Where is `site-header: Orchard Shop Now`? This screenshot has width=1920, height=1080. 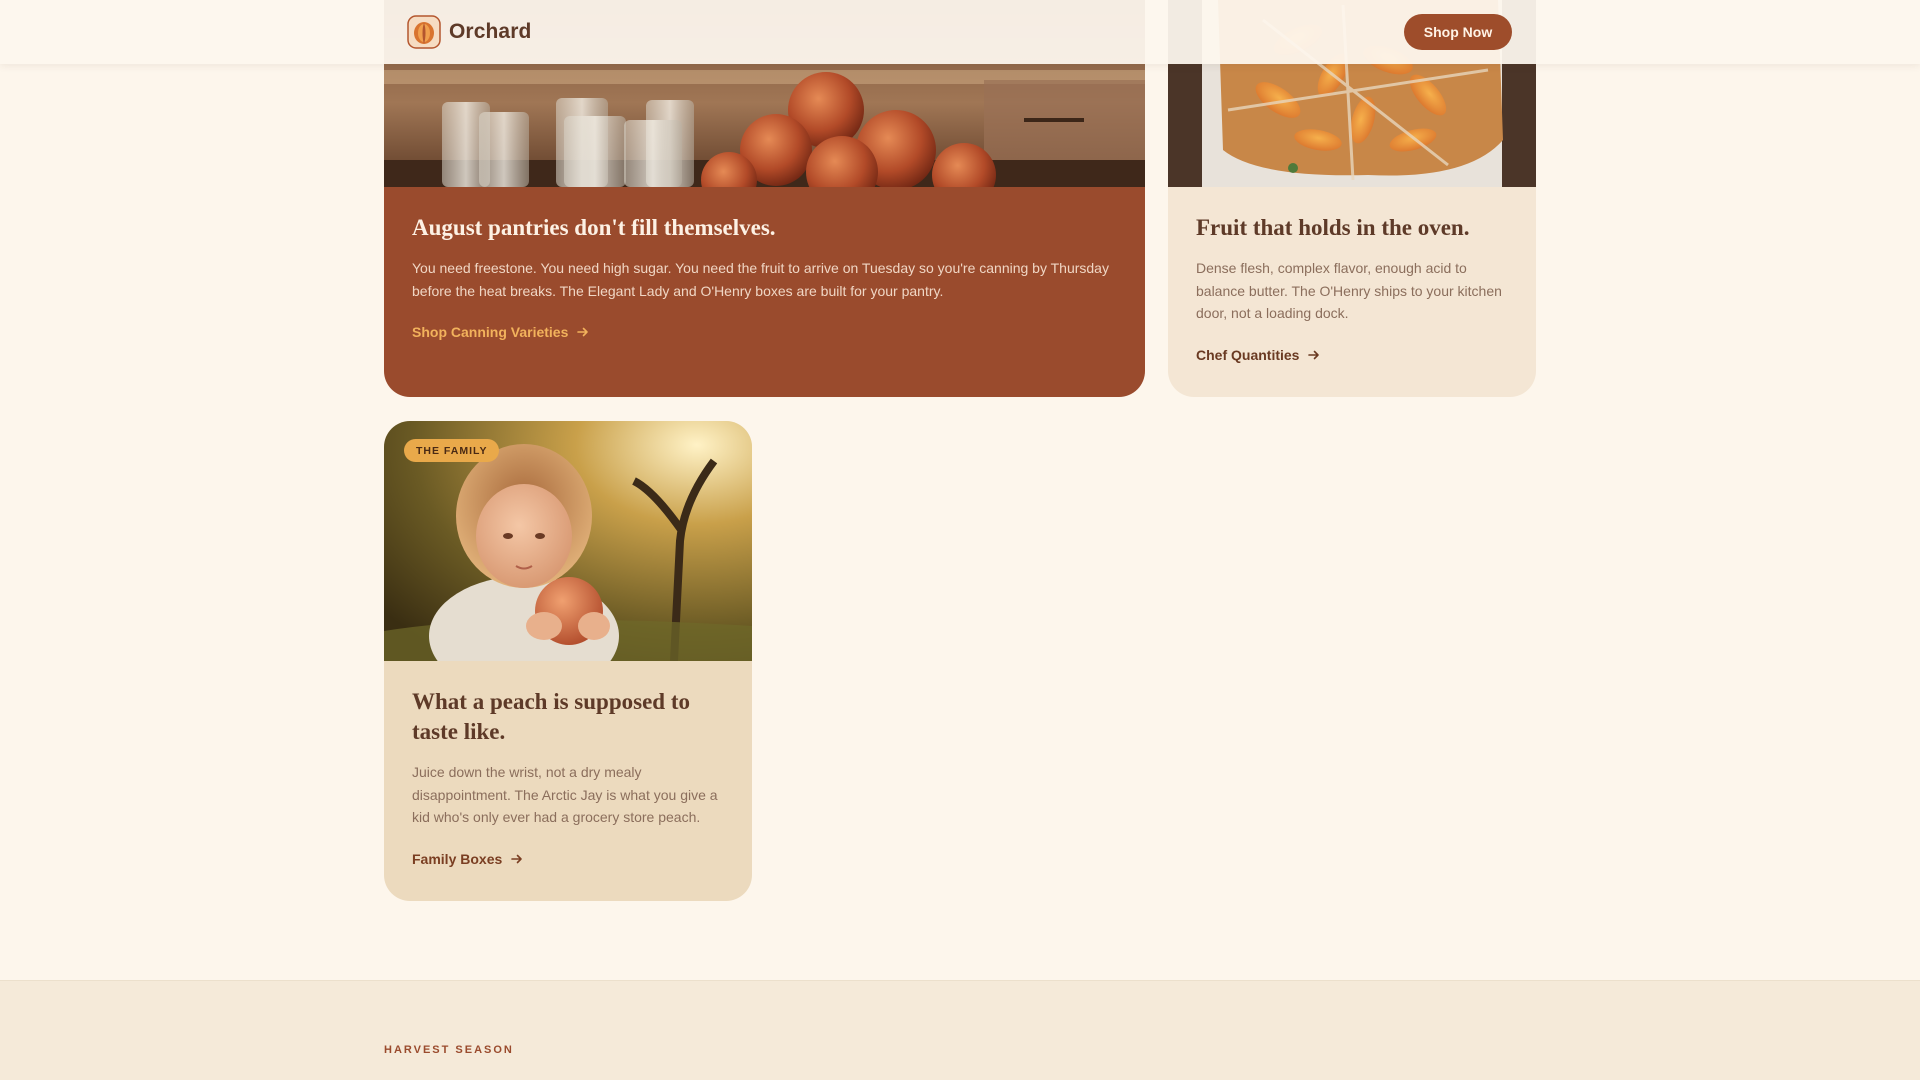 site-header: Orchard Shop Now is located at coordinates (960, 32).